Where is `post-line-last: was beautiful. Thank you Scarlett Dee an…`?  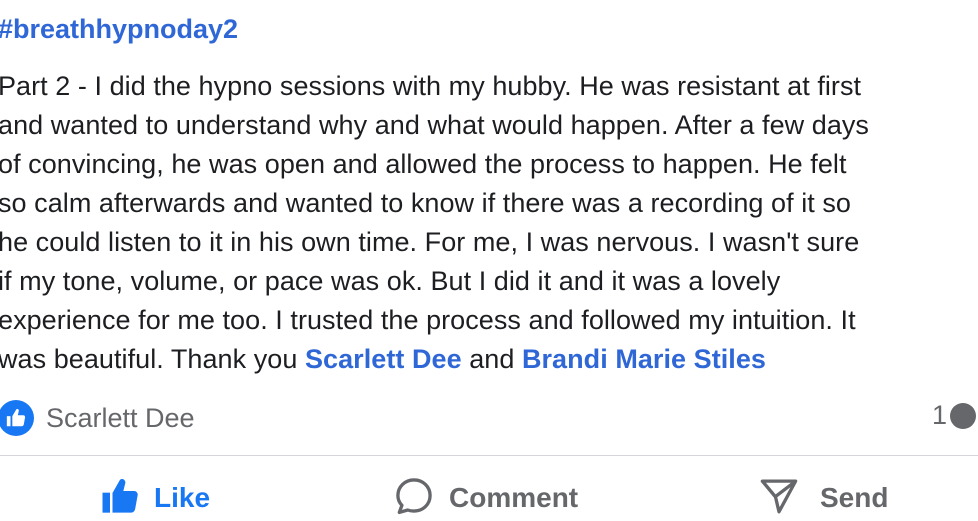 post-line-last: was beautiful. Thank you Scarlett Dee an… is located at coordinates (489, 359).